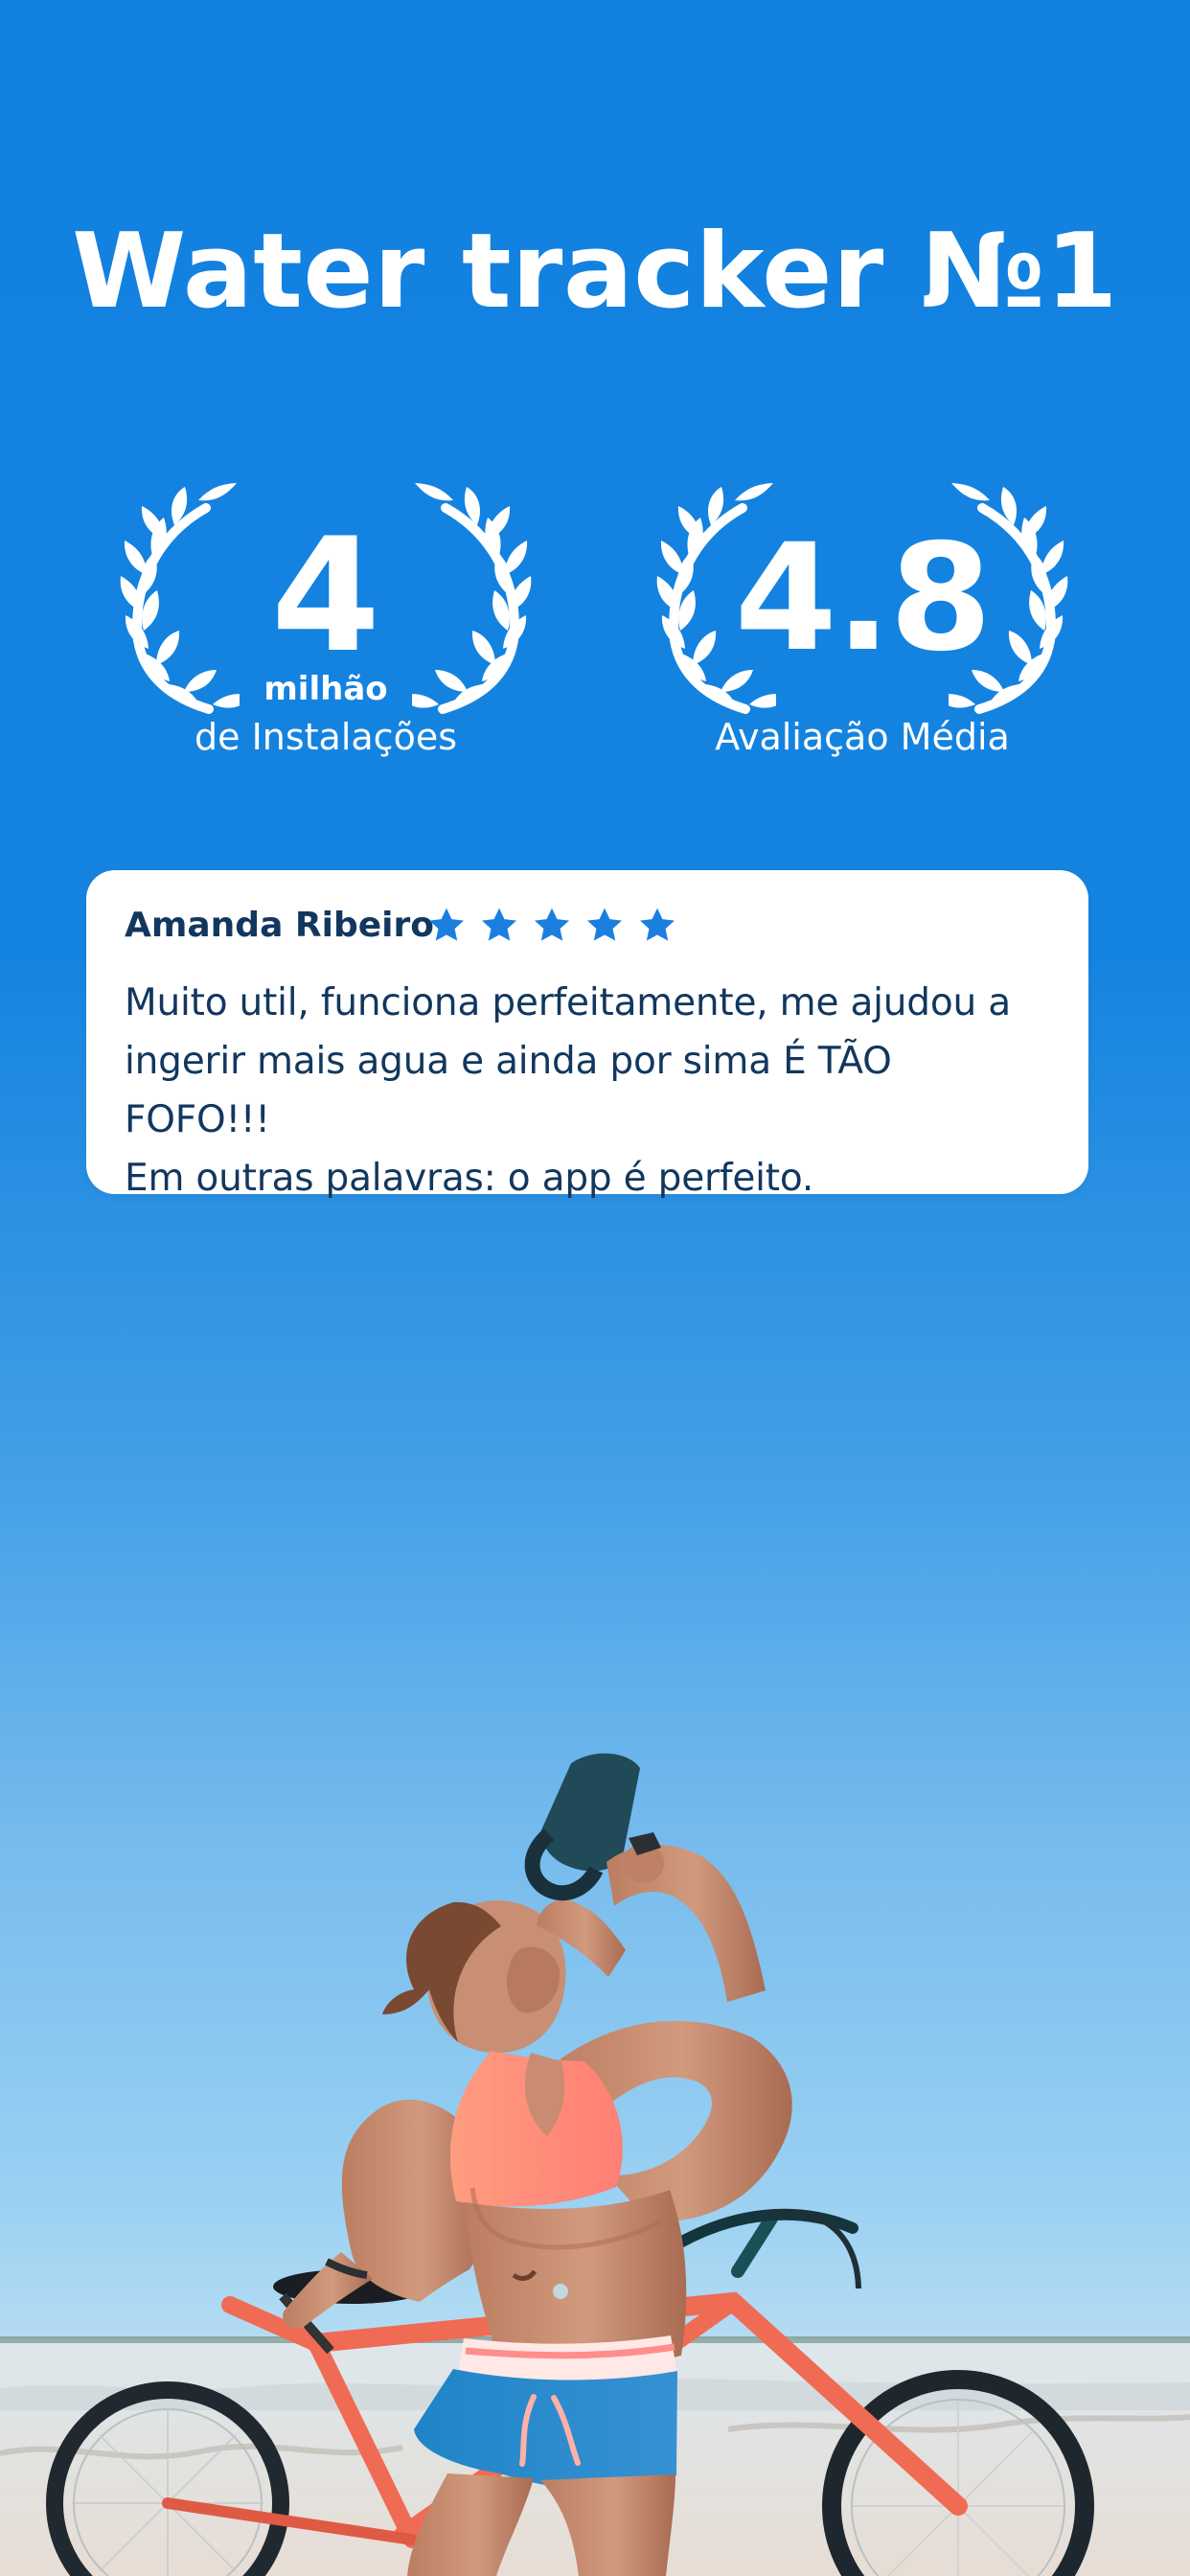 The width and height of the screenshot is (1190, 2576). Describe the element at coordinates (863, 737) in the screenshot. I see `rating-caption: Avaliação Média` at that location.